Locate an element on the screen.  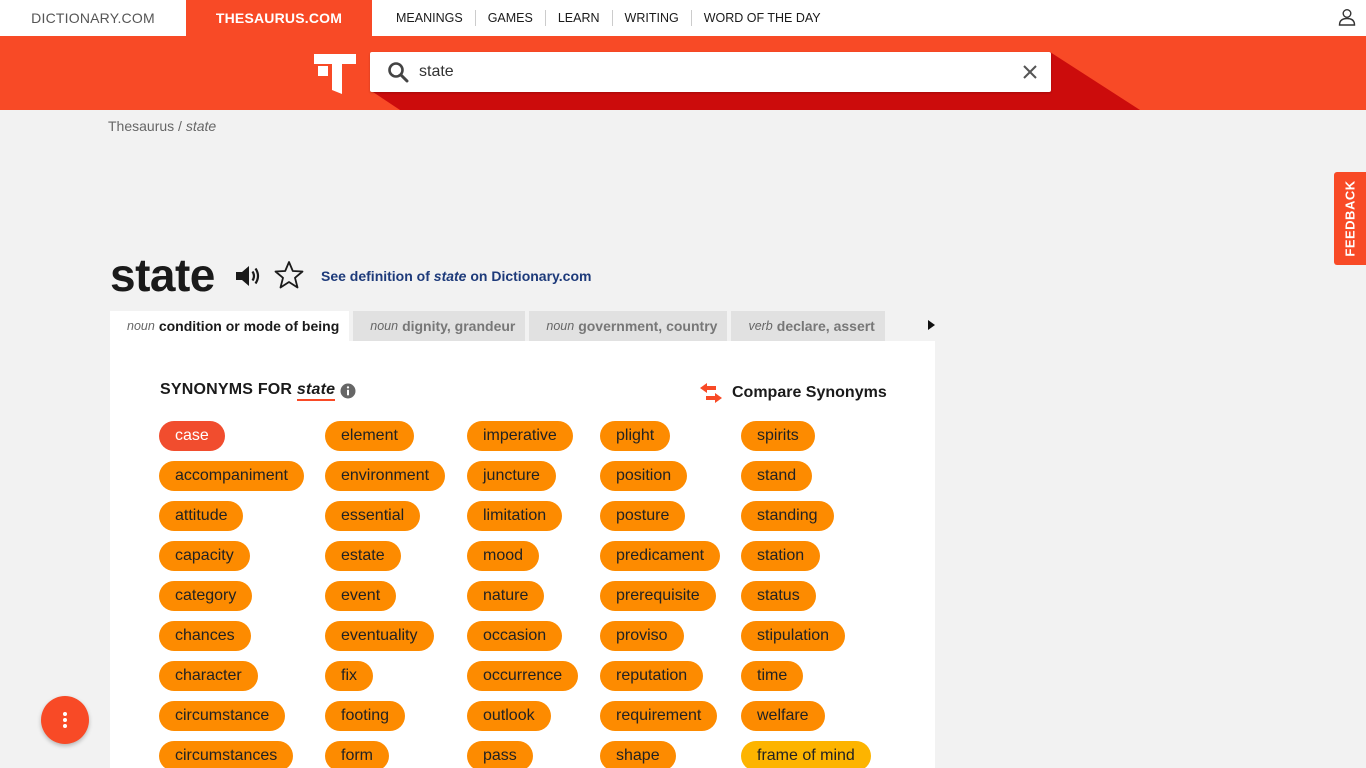
search-box is located at coordinates (710, 72).